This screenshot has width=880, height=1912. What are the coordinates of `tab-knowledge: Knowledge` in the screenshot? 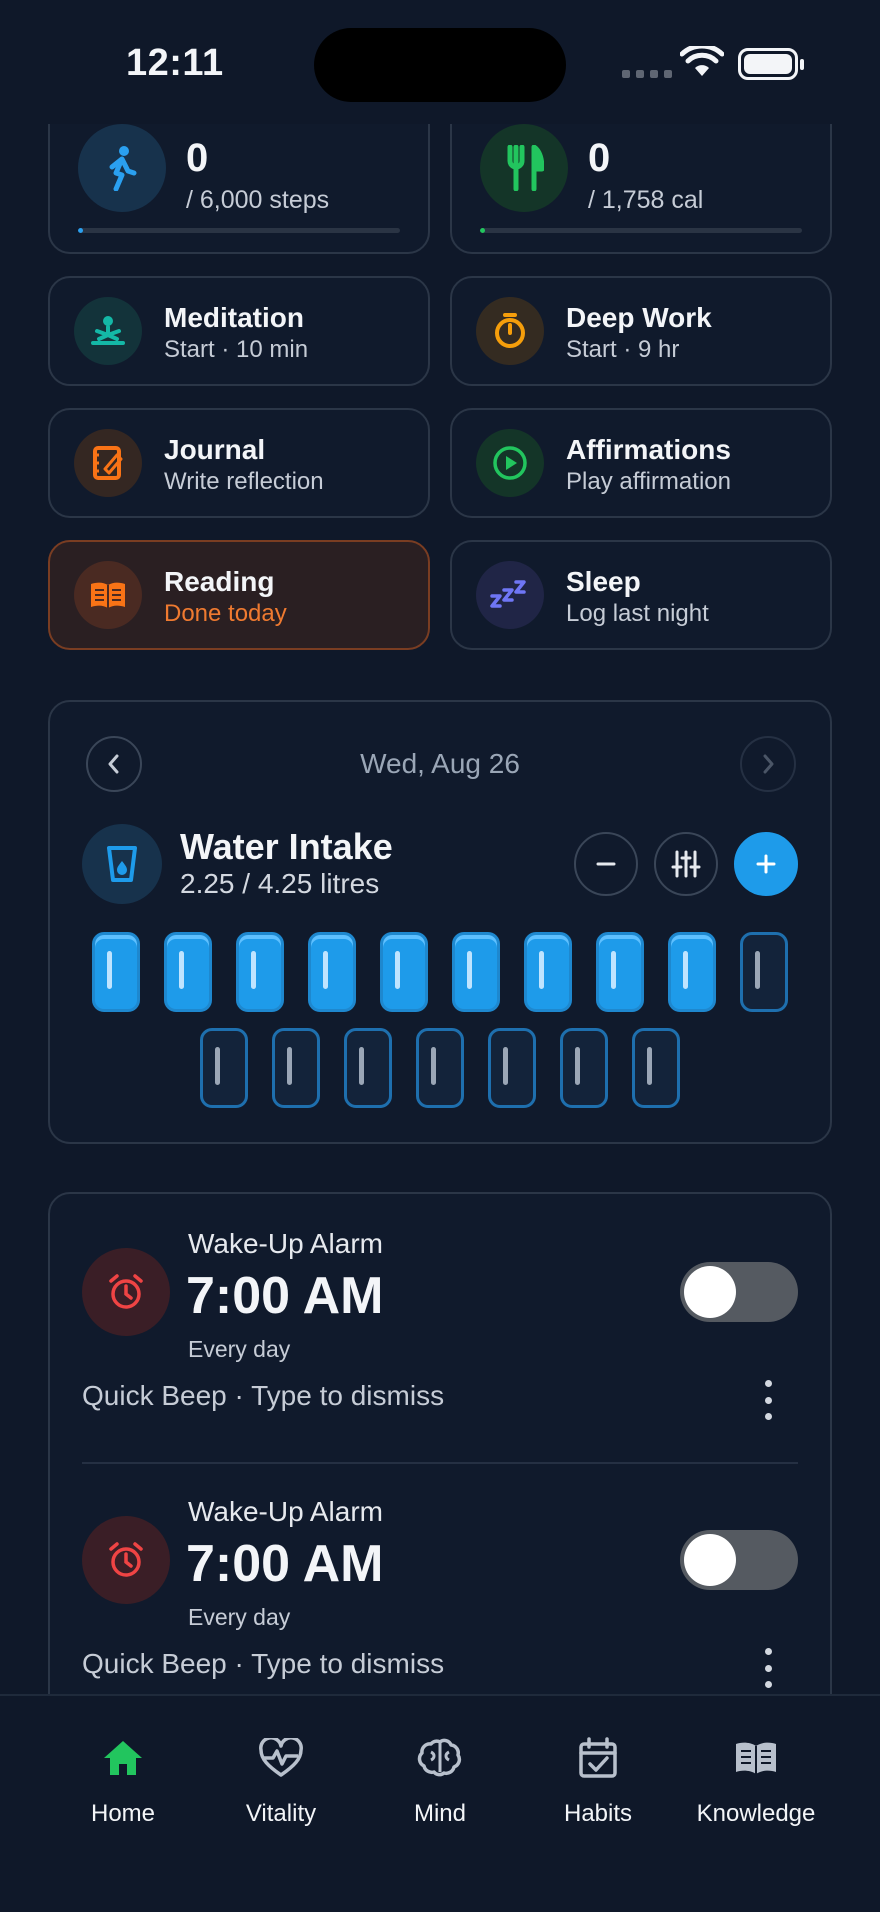 It's located at (756, 1780).